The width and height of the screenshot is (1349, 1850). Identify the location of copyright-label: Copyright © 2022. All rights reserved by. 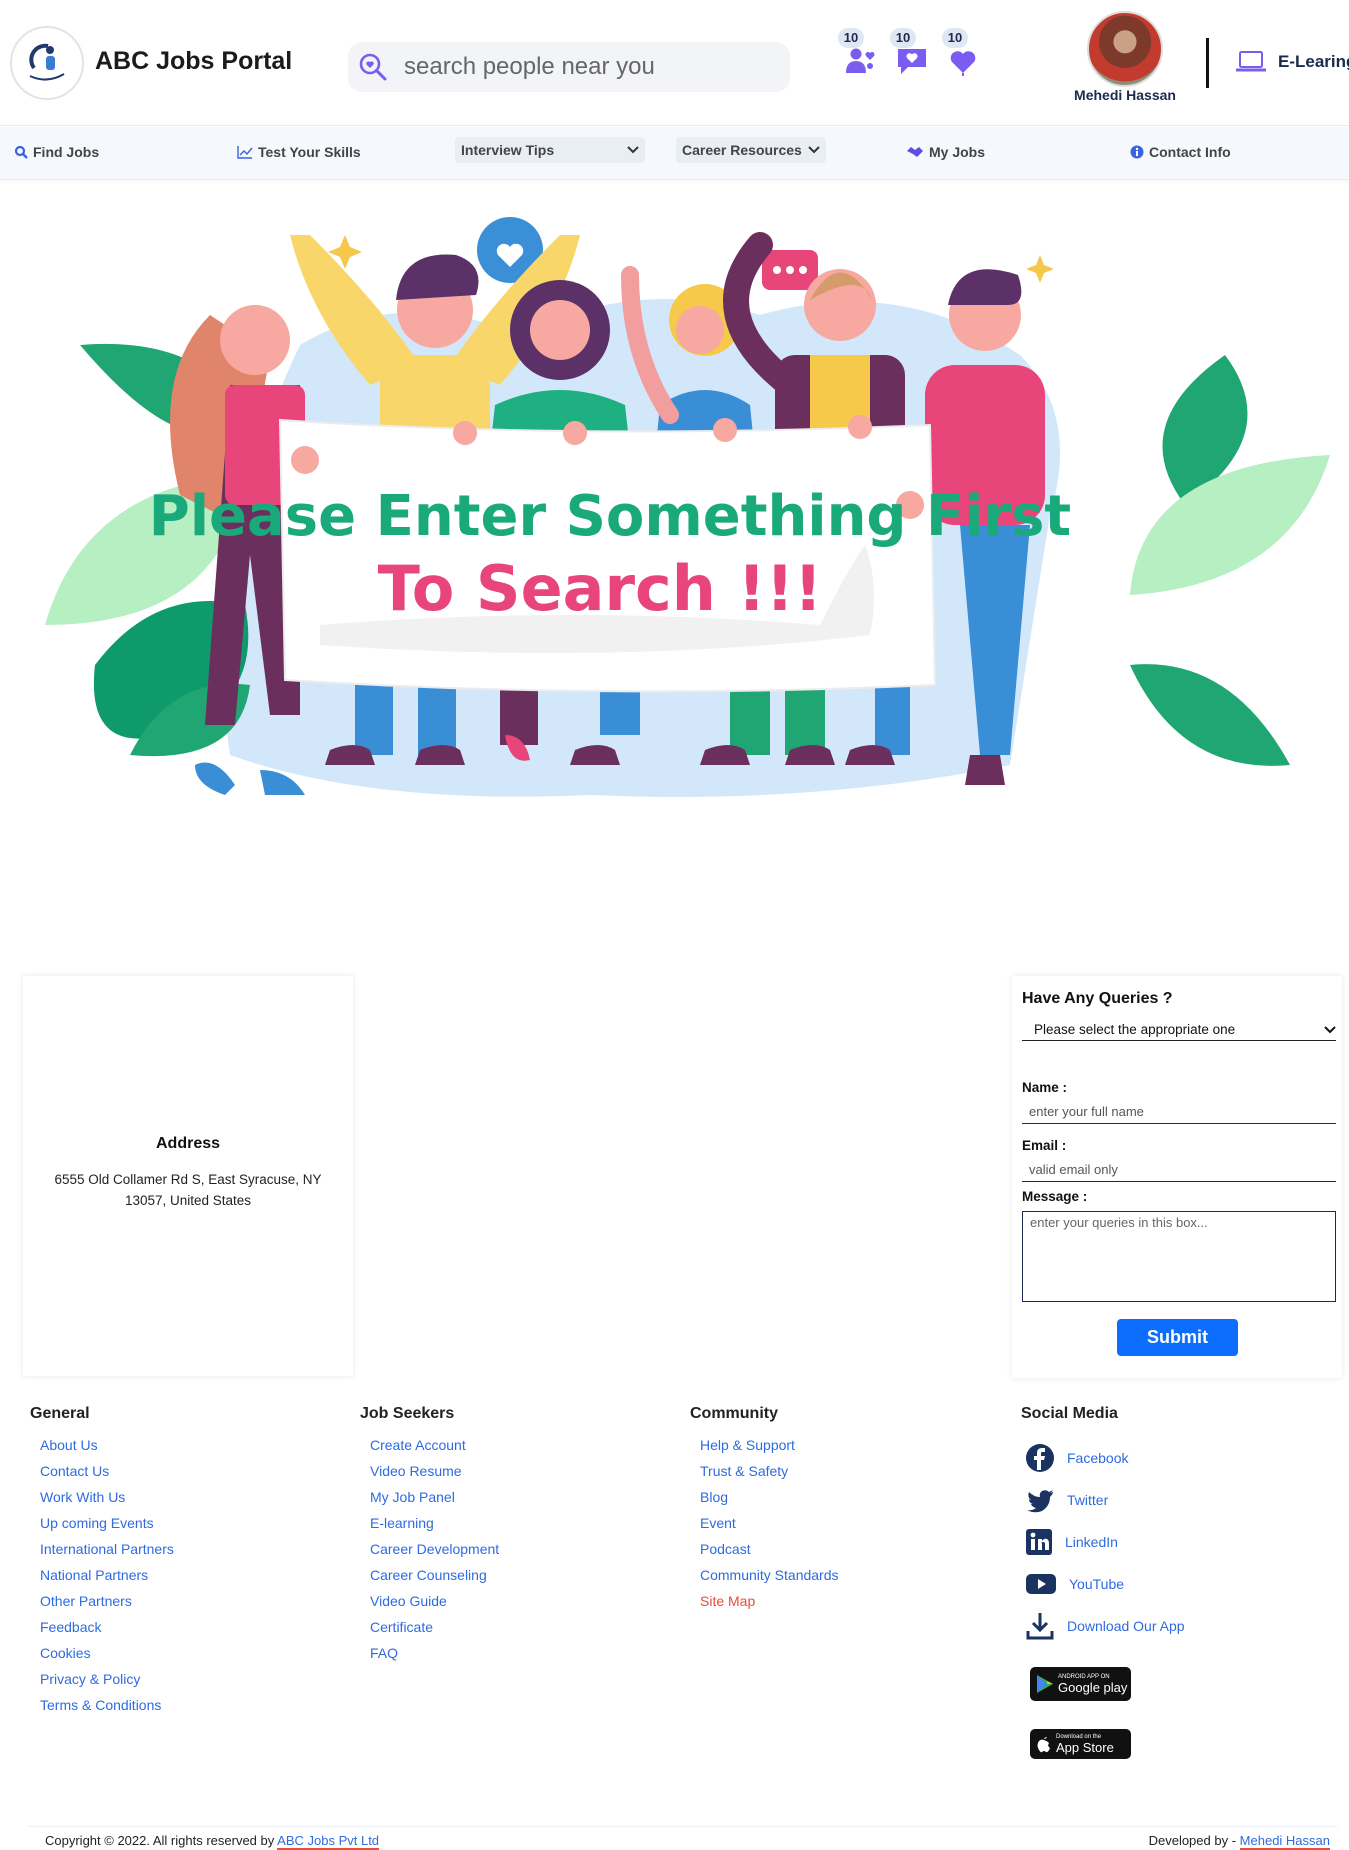
(160, 1840).